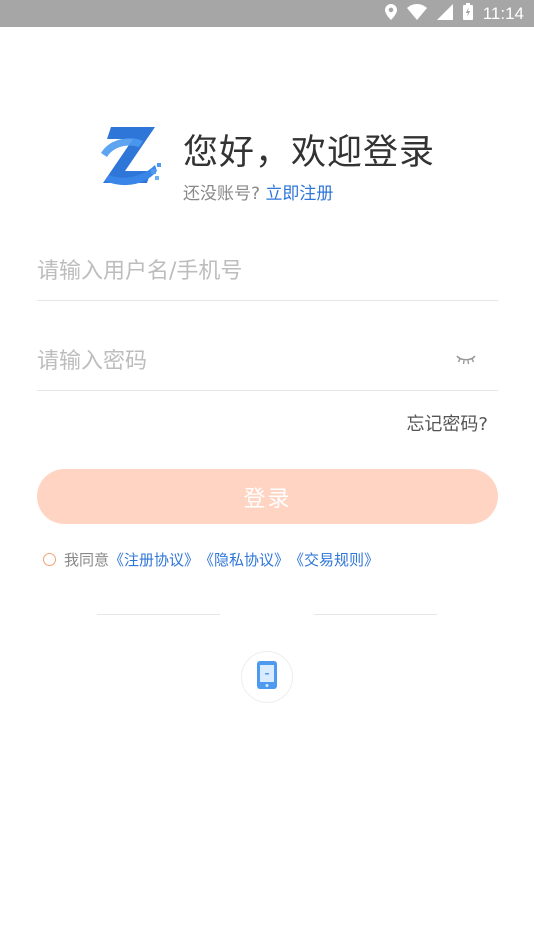 The width and height of the screenshot is (534, 950). What do you see at coordinates (503, 13) in the screenshot?
I see `status-time: 11:14` at bounding box center [503, 13].